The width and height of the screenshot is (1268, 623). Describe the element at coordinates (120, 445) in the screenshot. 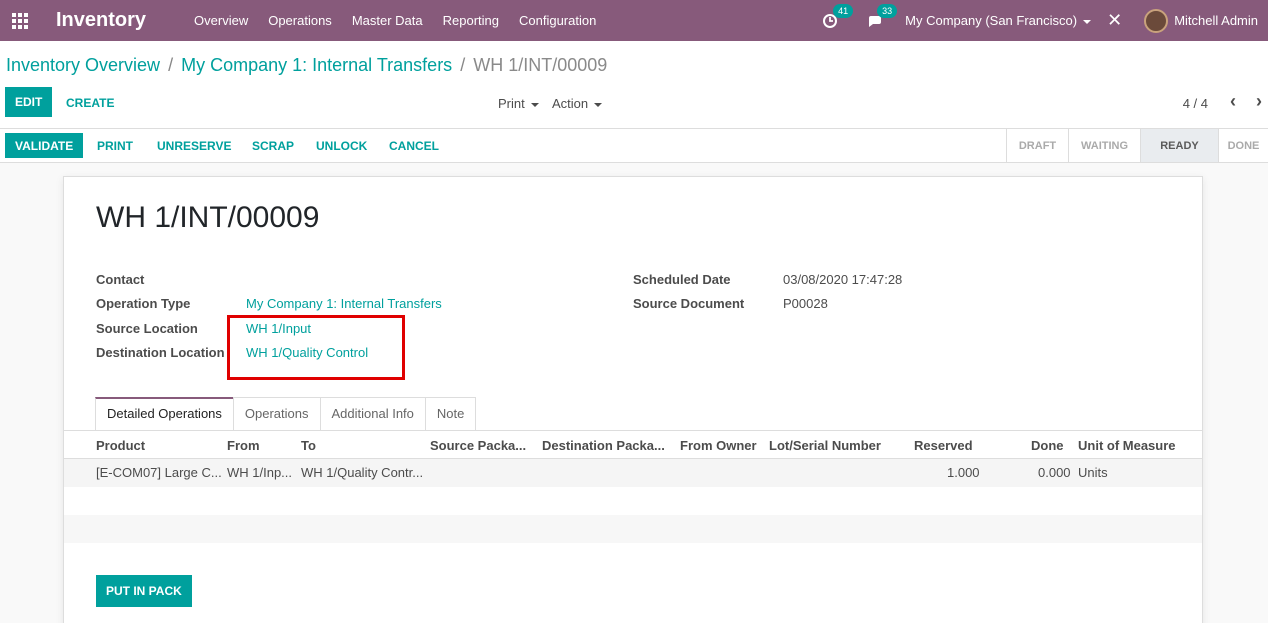

I see `column-product: Product` at that location.